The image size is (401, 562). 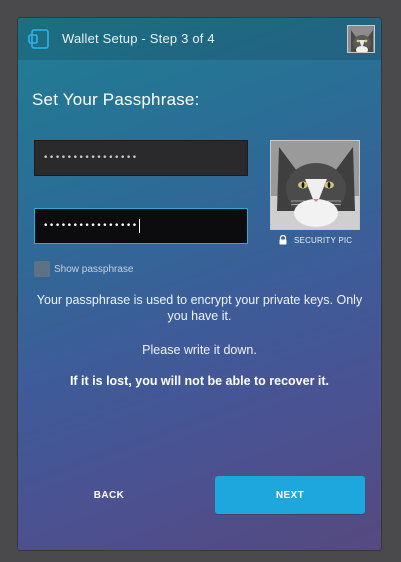 I want to click on show-passphrase-toggle: Show passphrase, so click(x=84, y=269).